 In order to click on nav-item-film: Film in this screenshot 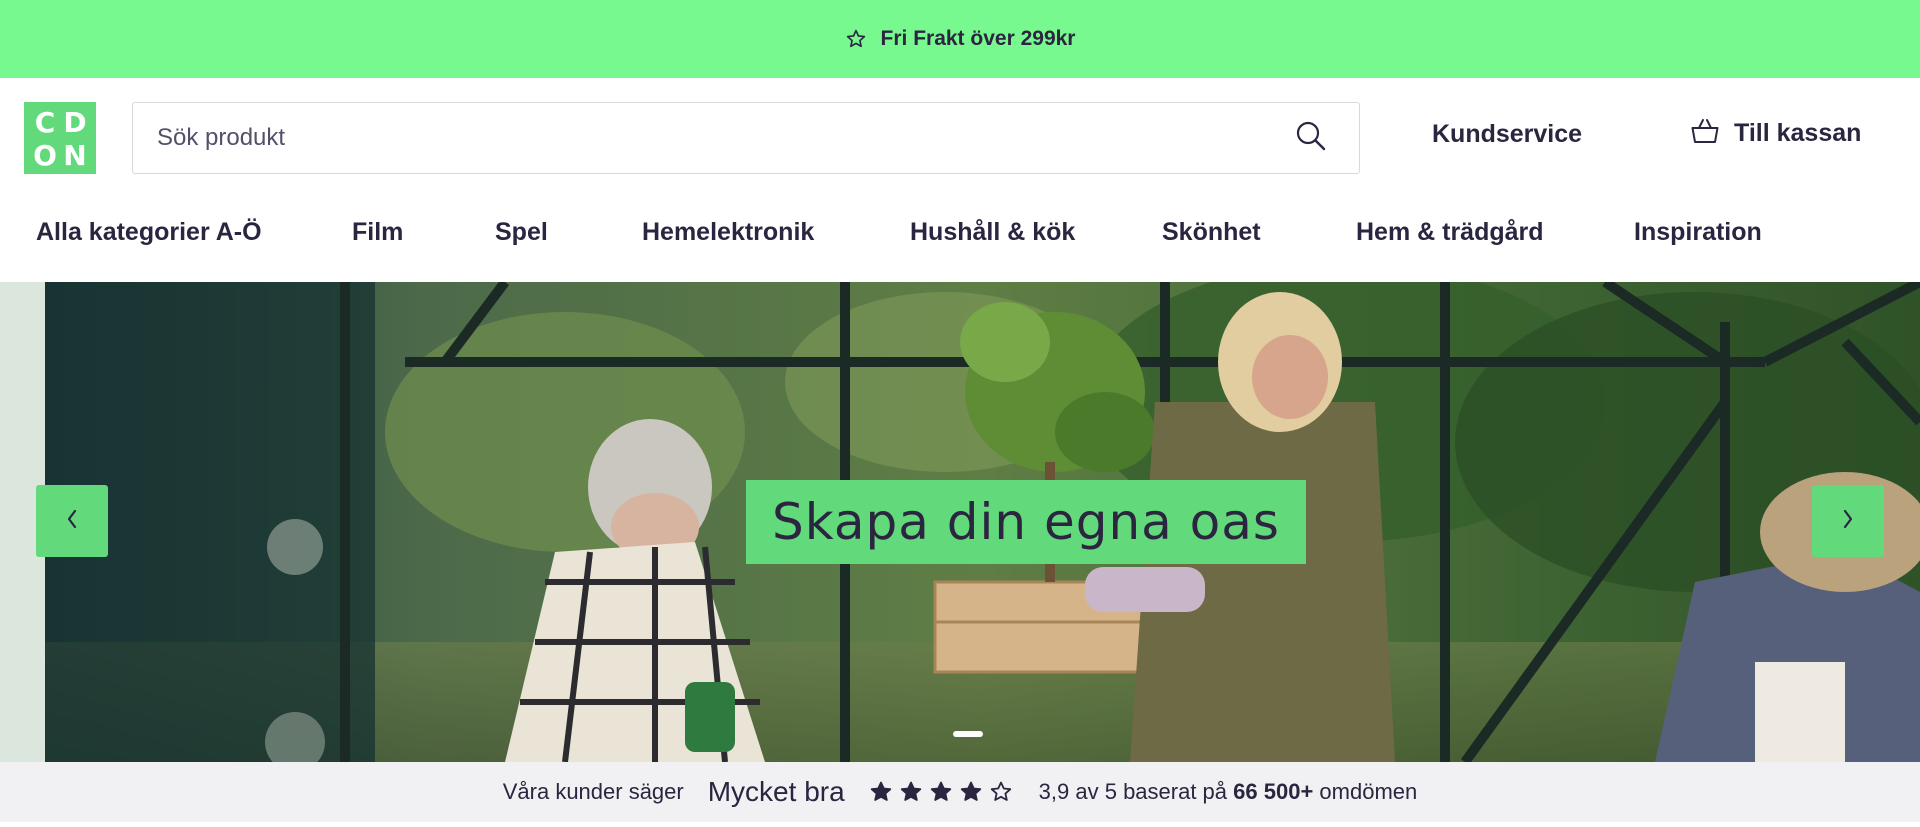, I will do `click(377, 232)`.